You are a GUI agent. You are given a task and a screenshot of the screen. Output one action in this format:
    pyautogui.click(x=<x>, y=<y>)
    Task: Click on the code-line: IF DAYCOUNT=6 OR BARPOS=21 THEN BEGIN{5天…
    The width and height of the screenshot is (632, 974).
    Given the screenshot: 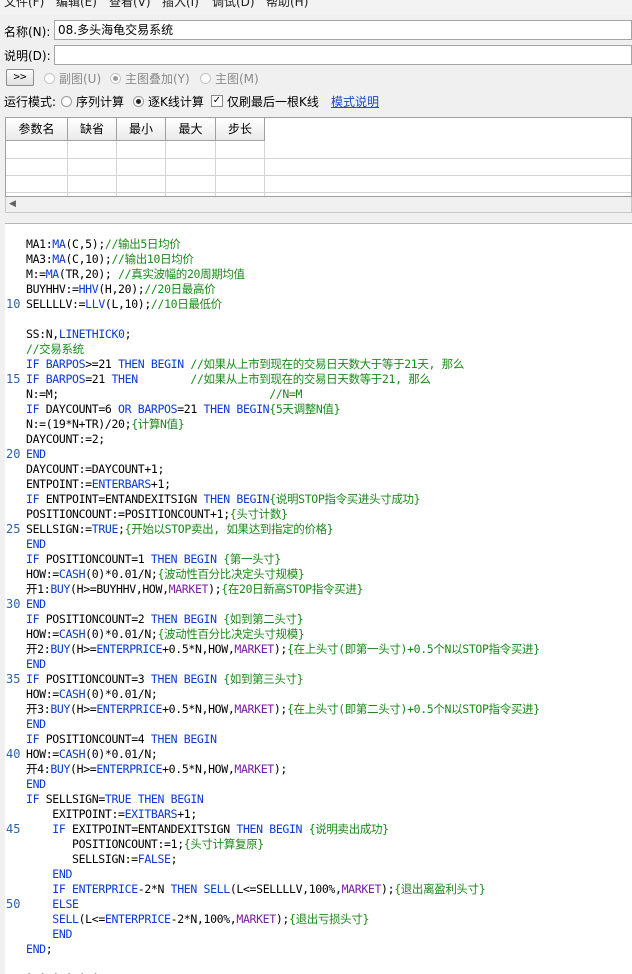 What is the action you would take?
    pyautogui.click(x=183, y=409)
    